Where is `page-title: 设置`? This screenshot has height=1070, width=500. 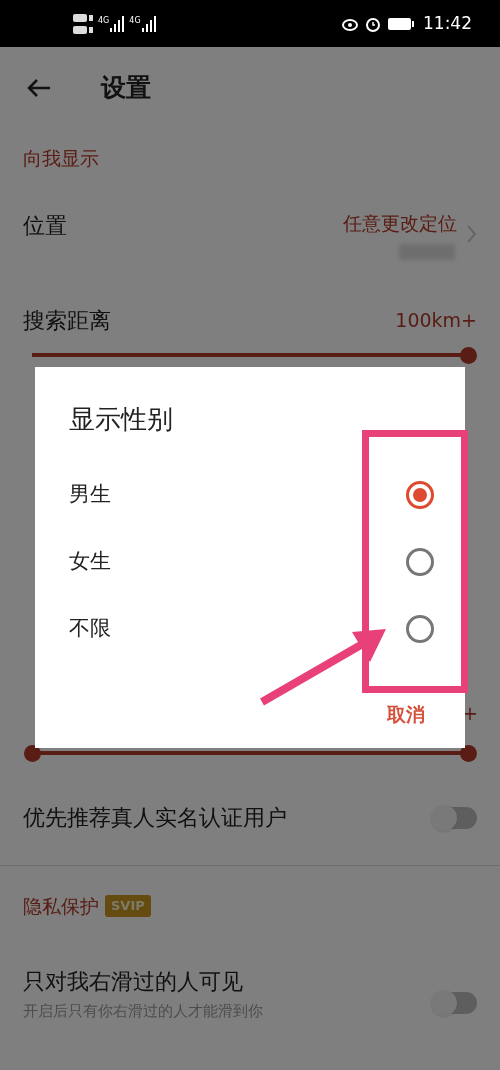
page-title: 设置 is located at coordinates (126, 88).